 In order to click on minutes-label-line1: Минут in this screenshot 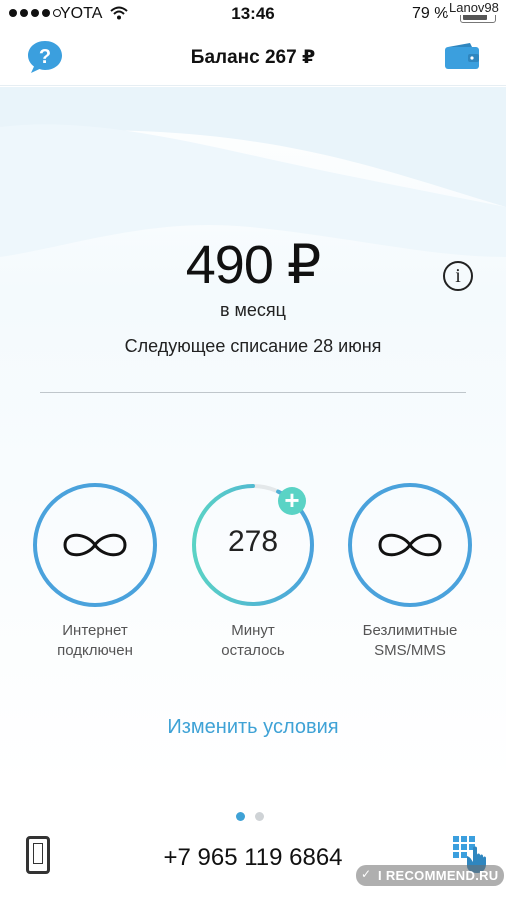, I will do `click(253, 630)`.